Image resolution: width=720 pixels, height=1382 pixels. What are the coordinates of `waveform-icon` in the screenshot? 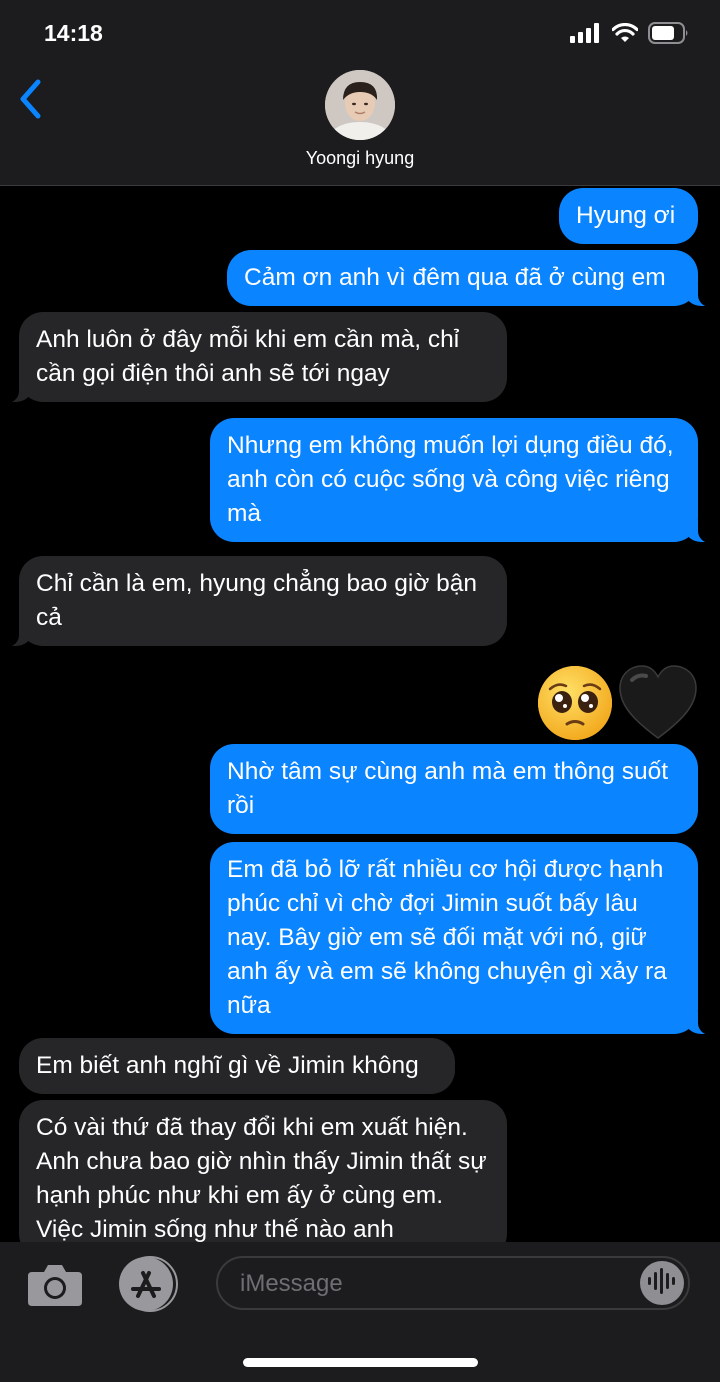 It's located at (662, 1283).